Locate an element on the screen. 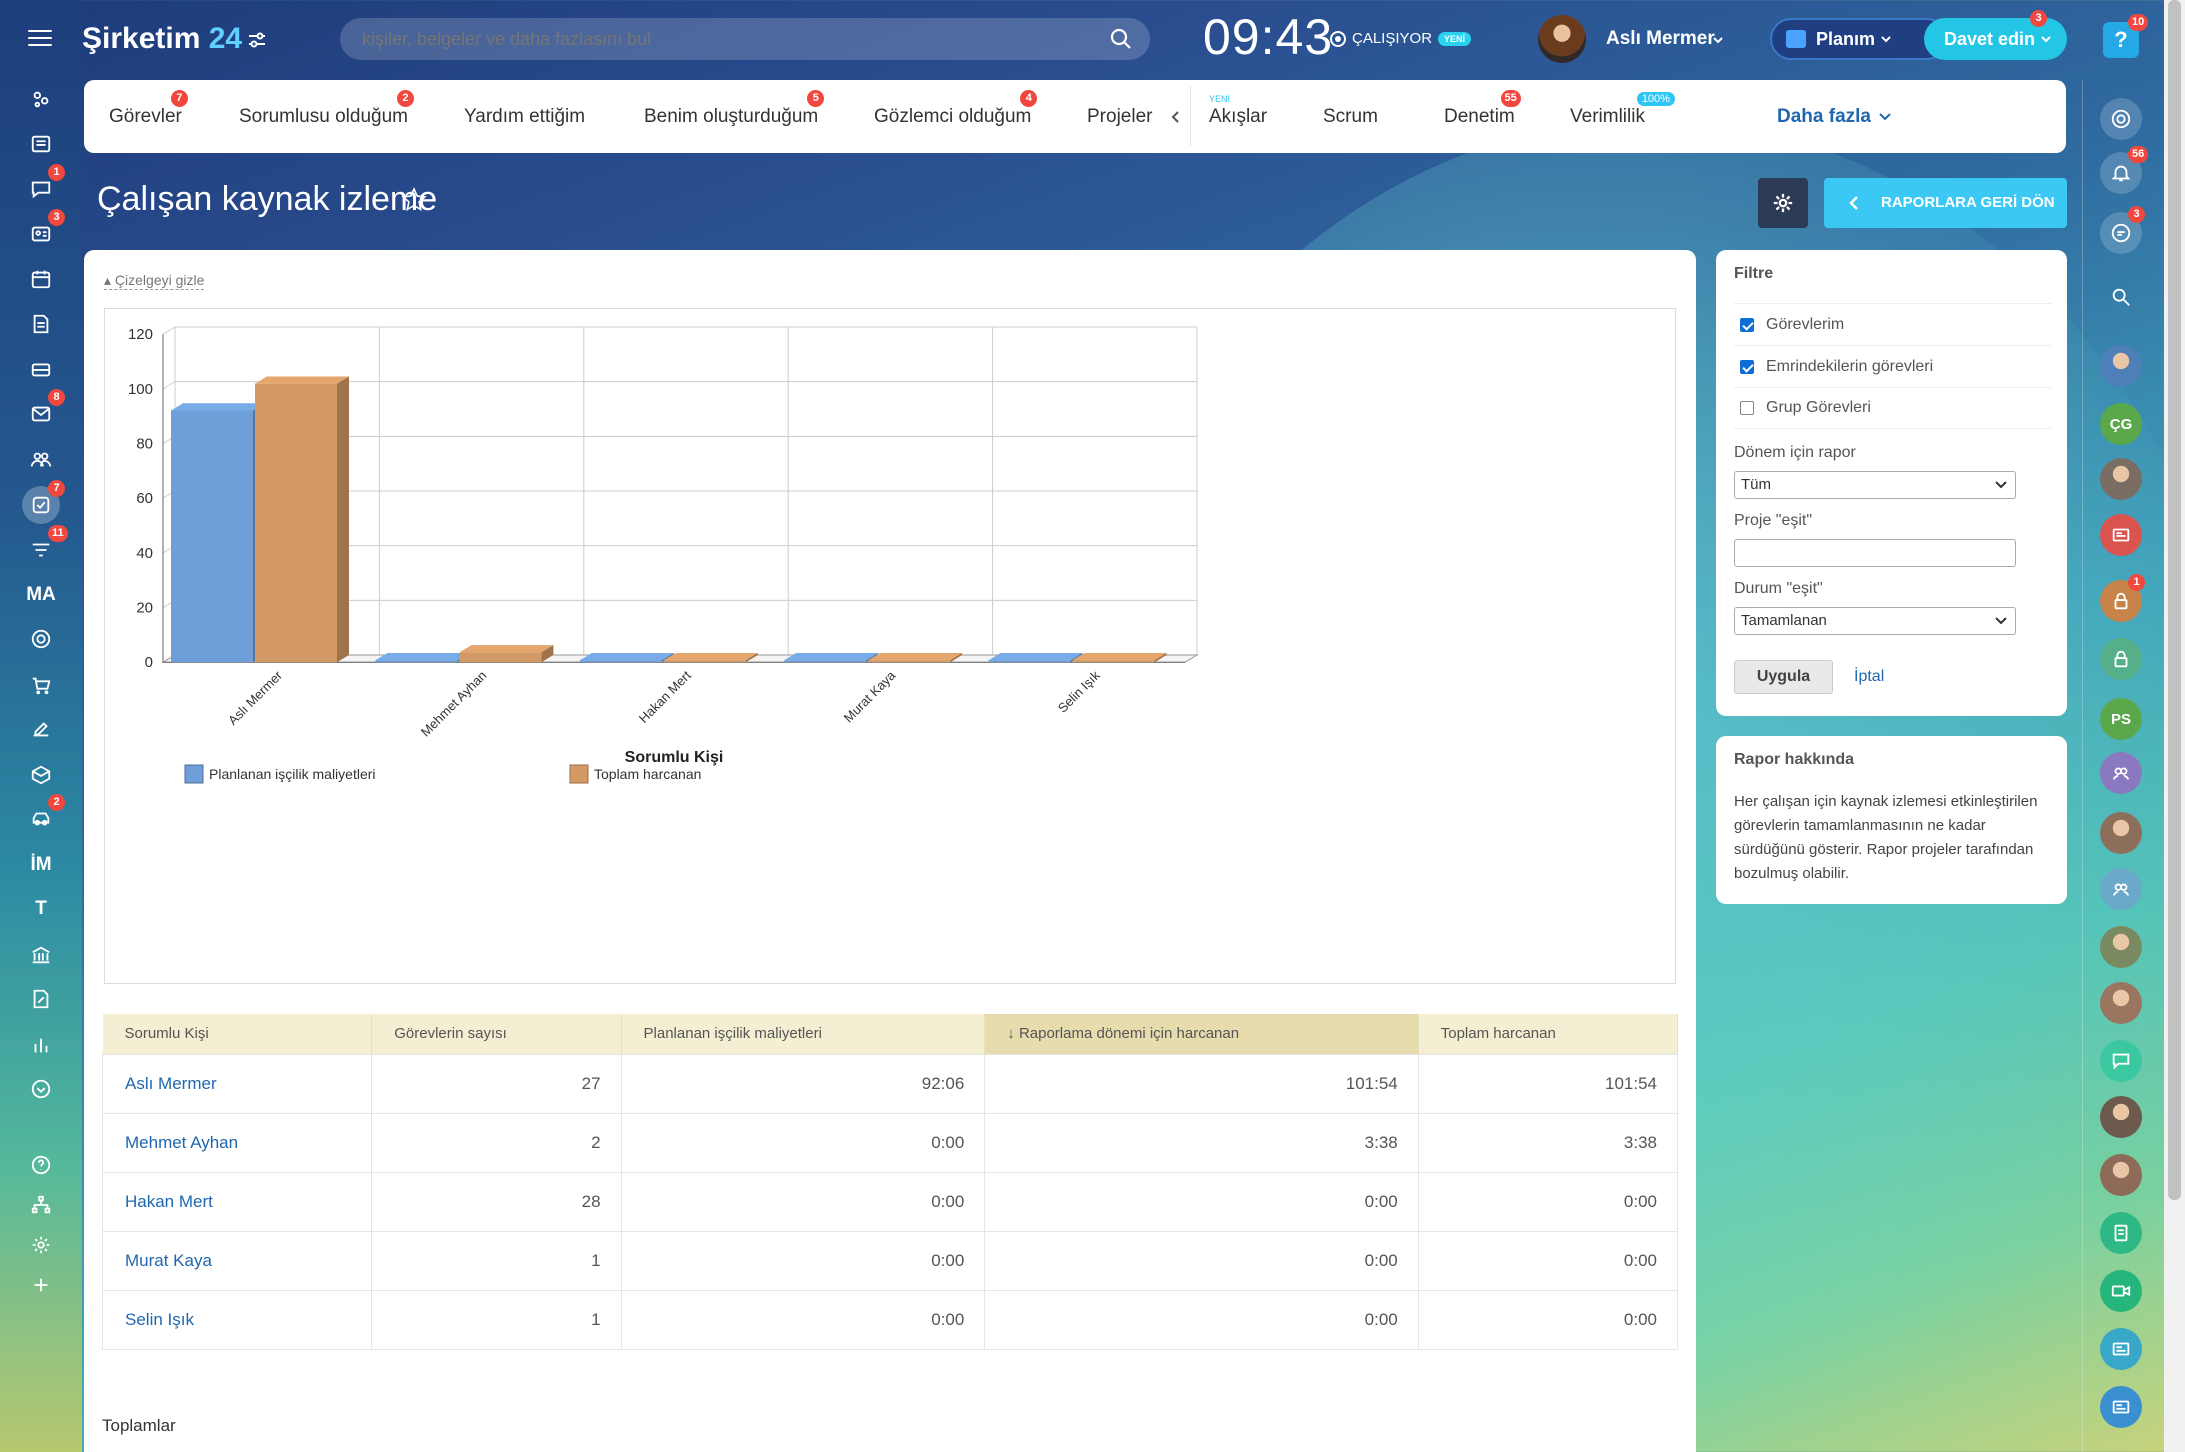  search-input is located at coordinates (745, 39).